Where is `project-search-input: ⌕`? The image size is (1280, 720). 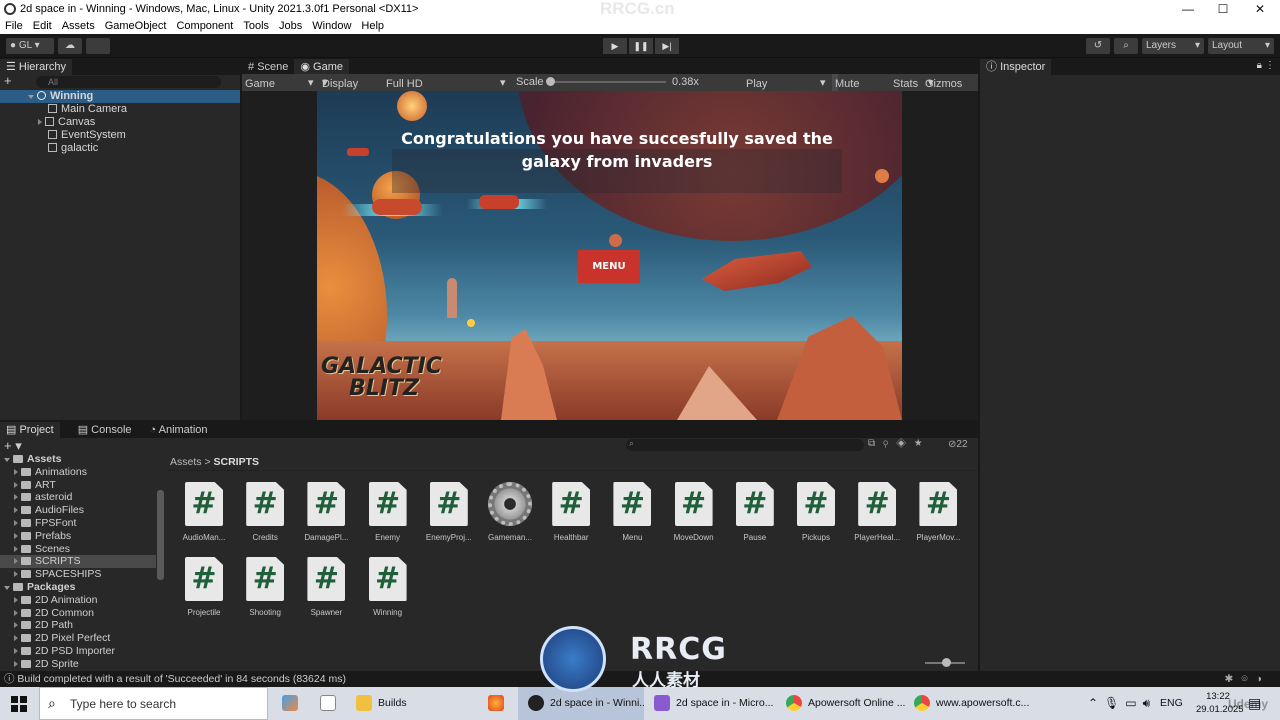
project-search-input: ⌕ is located at coordinates (745, 444).